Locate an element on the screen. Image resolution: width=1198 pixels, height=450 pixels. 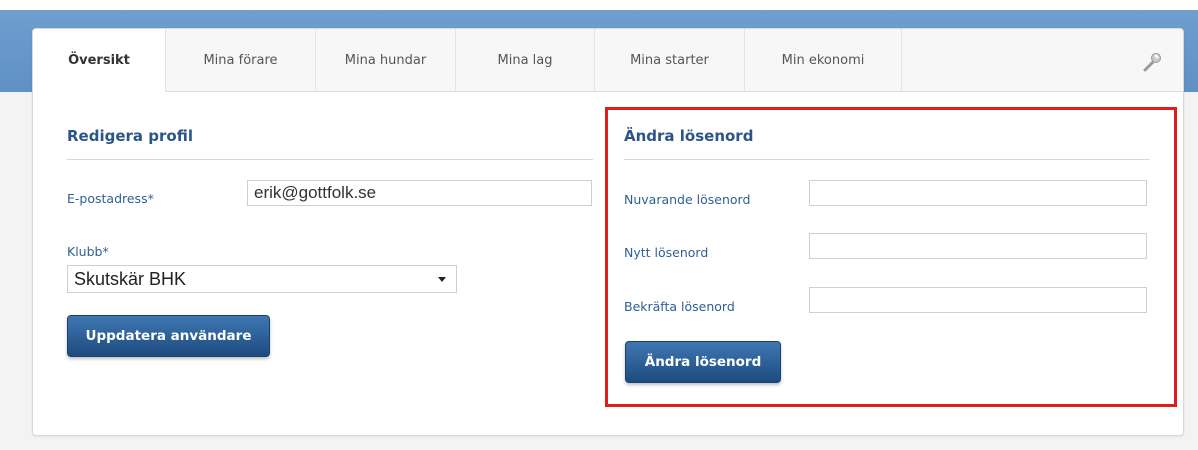
tab-label: Översikt is located at coordinates (99, 60).